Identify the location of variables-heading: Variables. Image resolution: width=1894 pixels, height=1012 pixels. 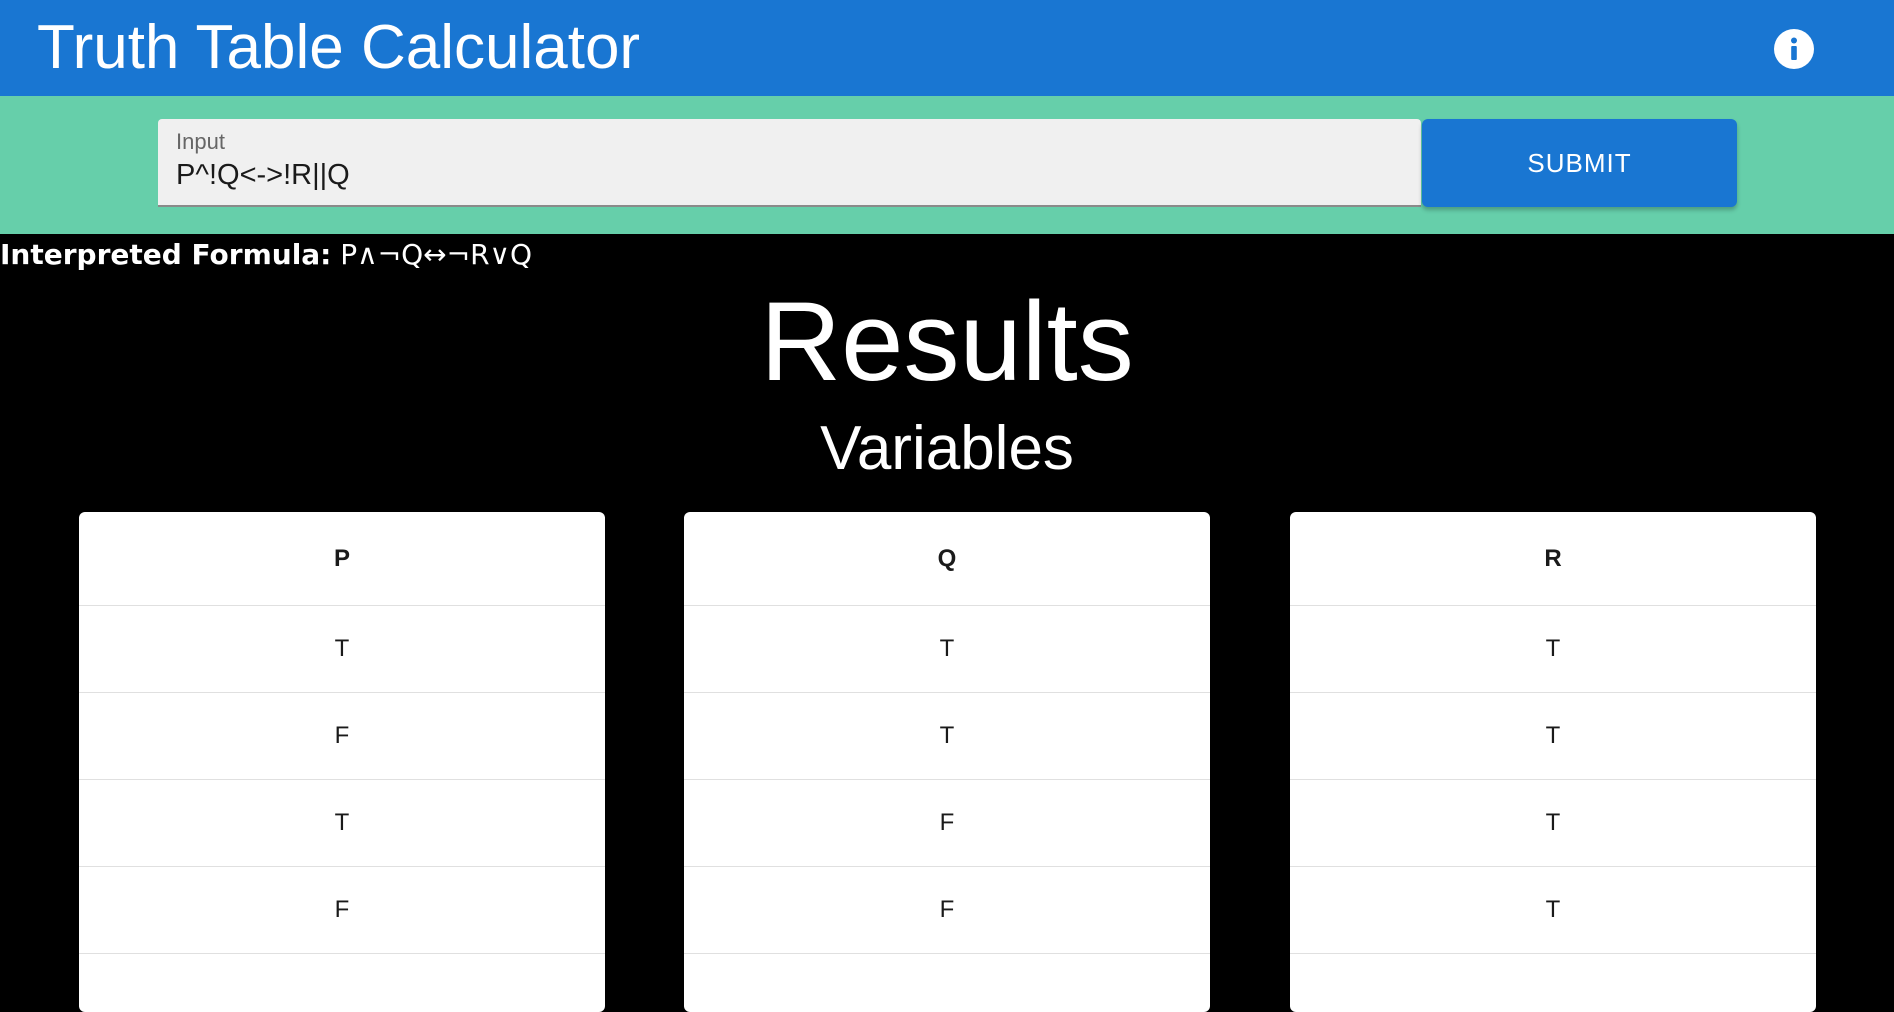
(947, 448).